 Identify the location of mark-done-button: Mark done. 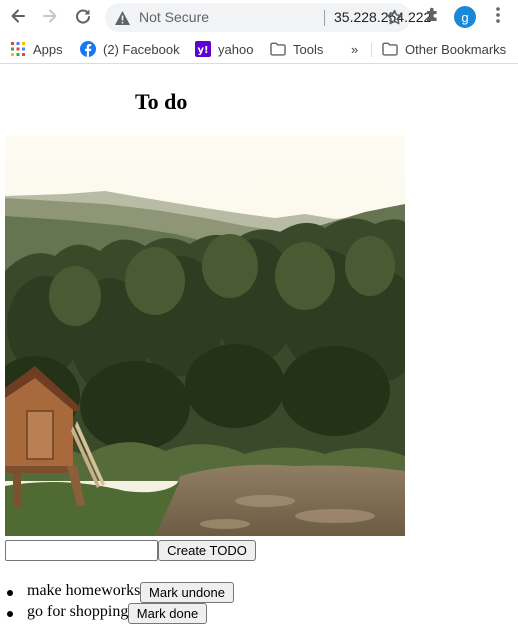
(167, 613).